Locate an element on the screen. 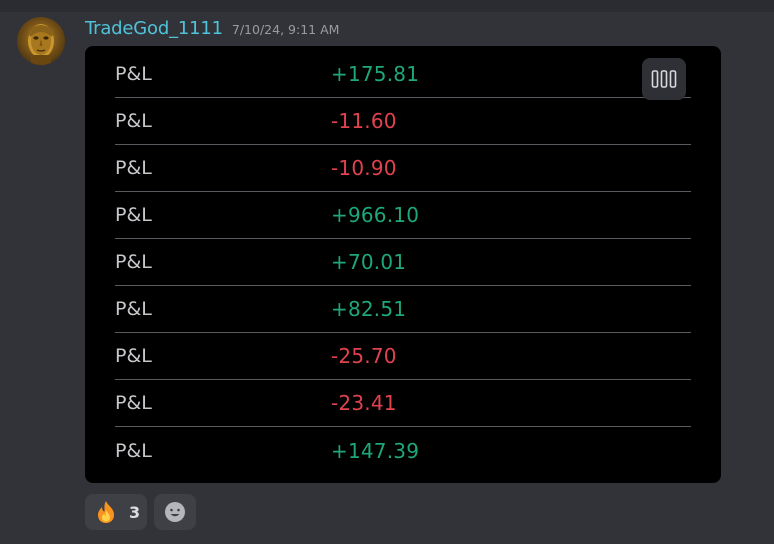 The image size is (774, 544). pl-row: P&L +175.81 is located at coordinates (403, 74).